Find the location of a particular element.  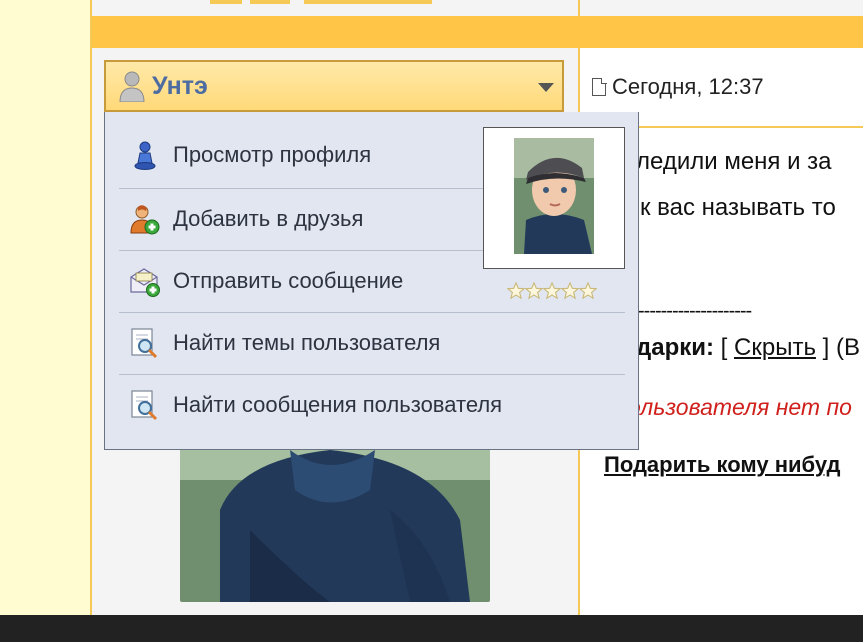

post-text-line: ледили меня и за is located at coordinates (734, 161).